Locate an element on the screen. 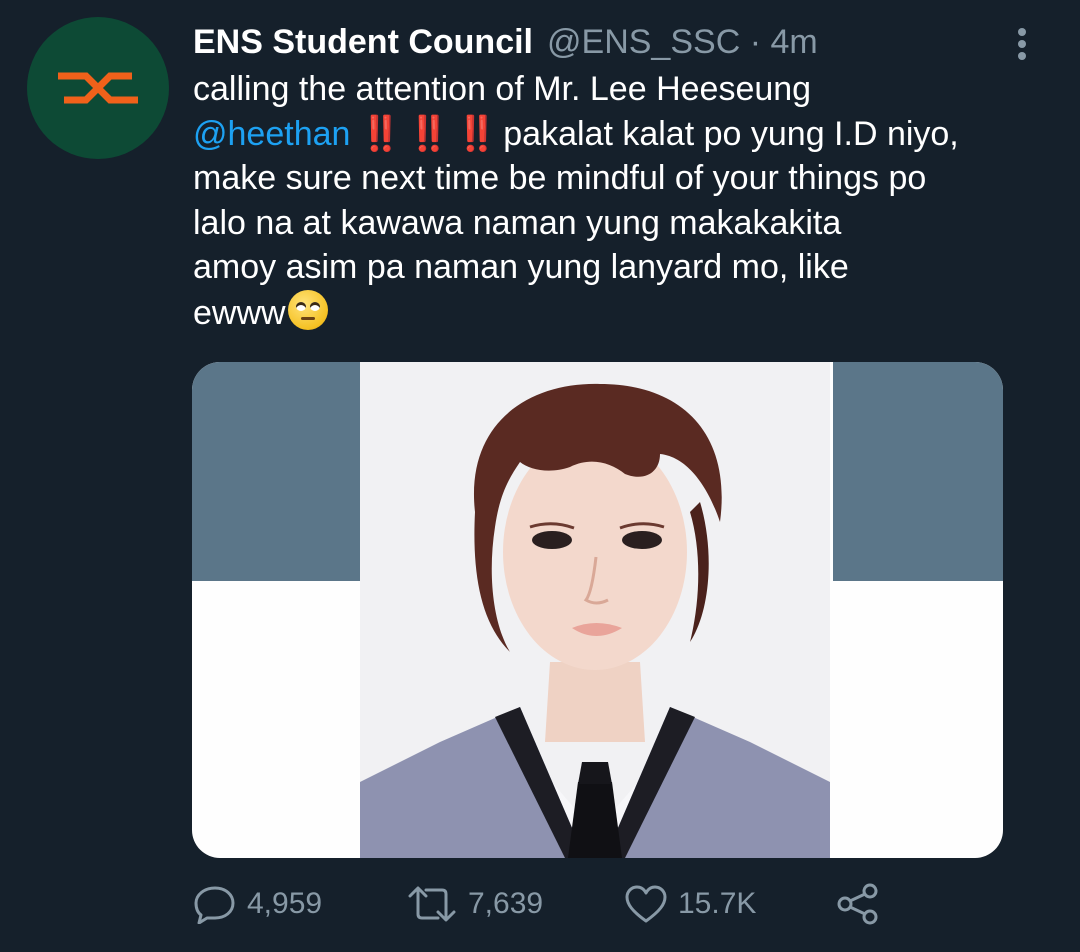 The height and width of the screenshot is (952, 1080). eye-roll-emoji is located at coordinates (307, 309).